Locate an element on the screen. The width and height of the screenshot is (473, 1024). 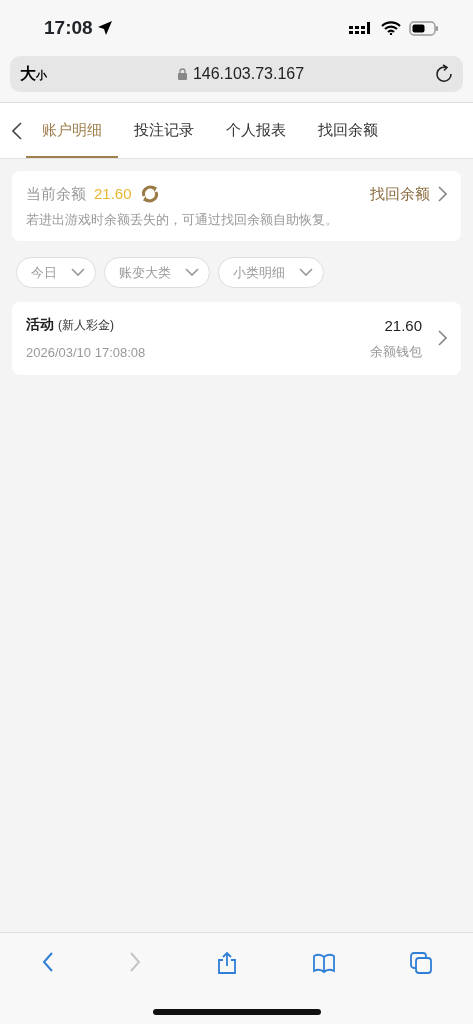
wallet-label: 余额钱包 is located at coordinates (396, 351).